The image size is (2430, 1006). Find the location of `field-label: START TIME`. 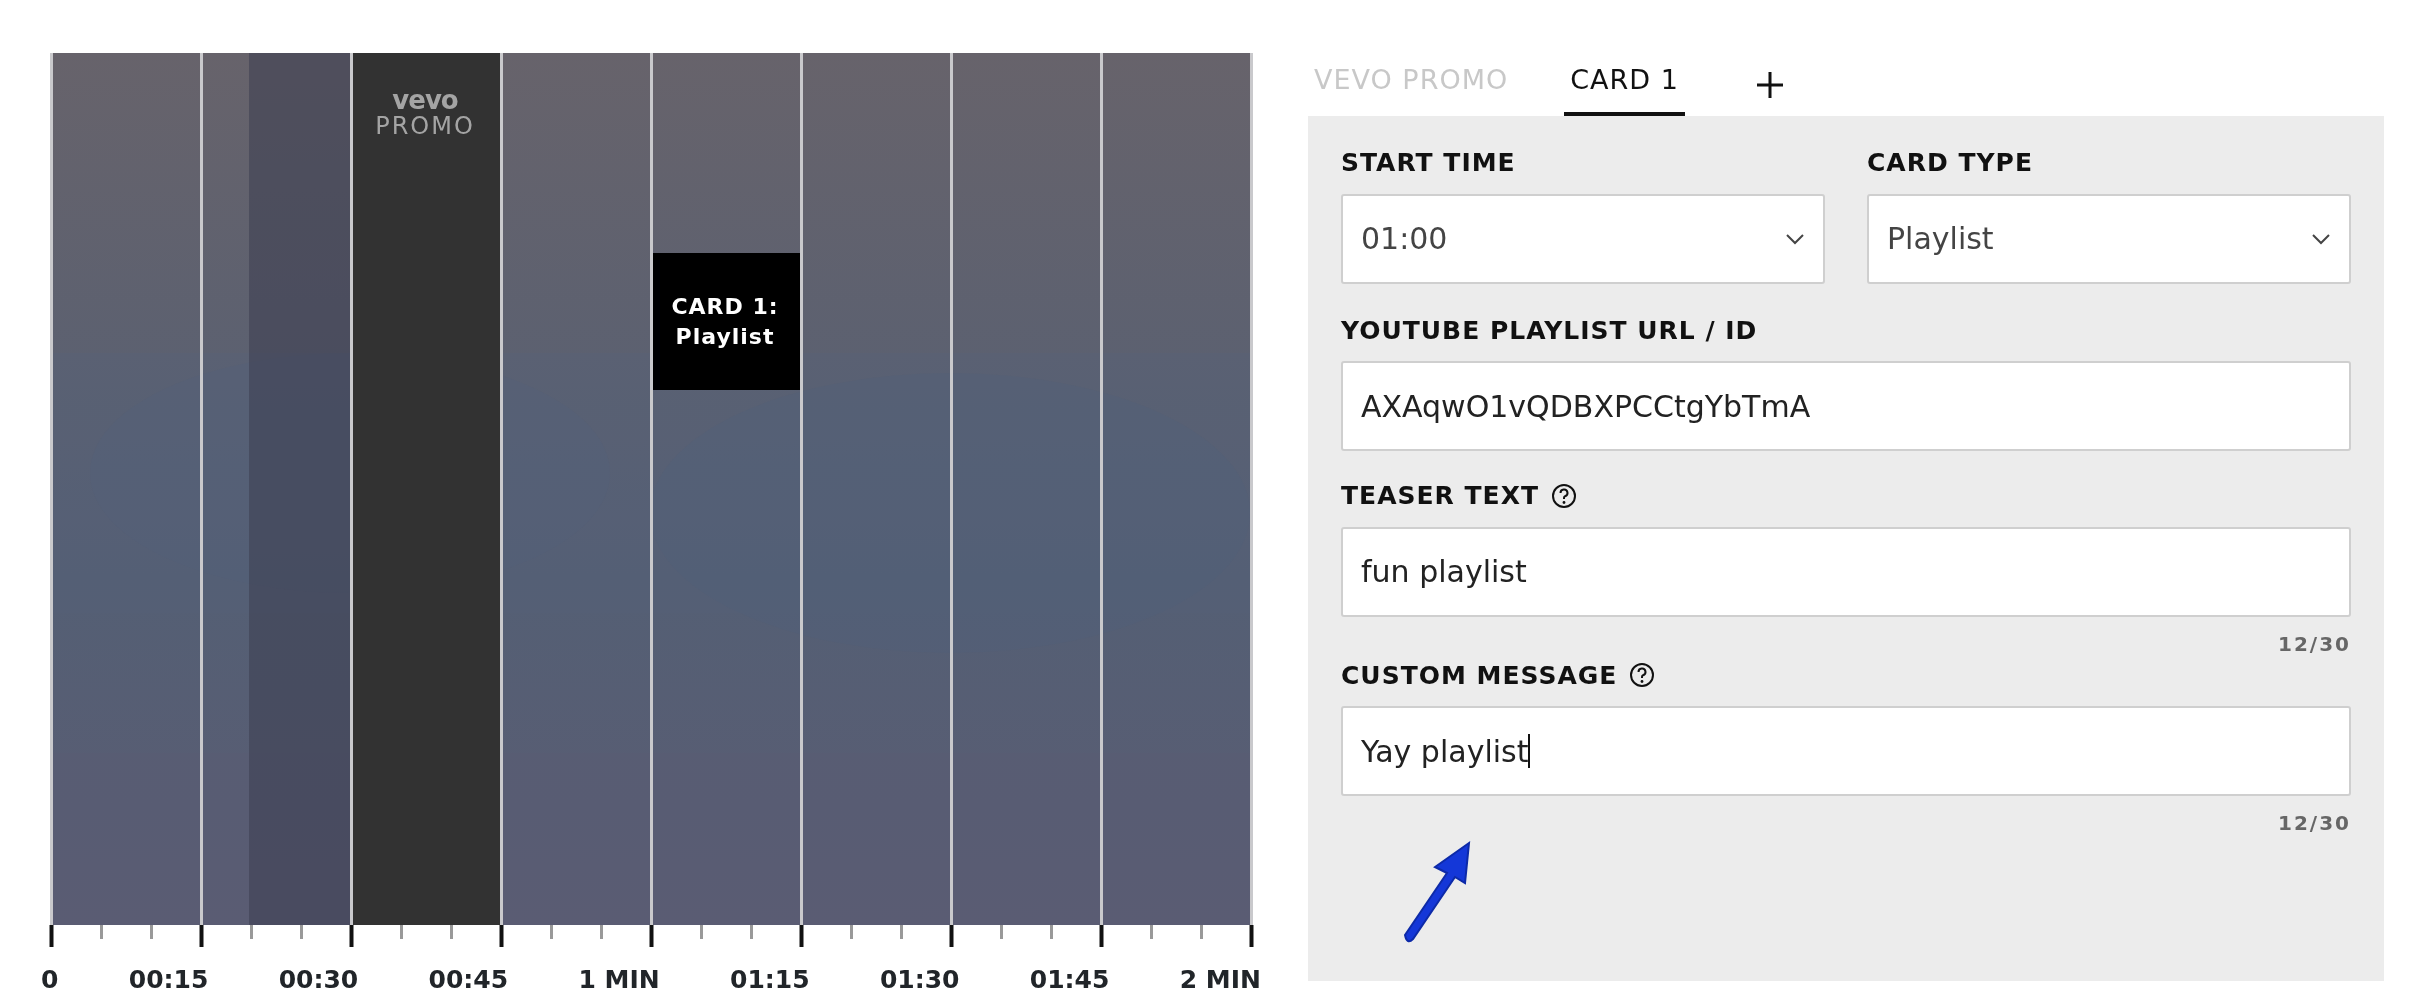

field-label: START TIME is located at coordinates (1429, 163).